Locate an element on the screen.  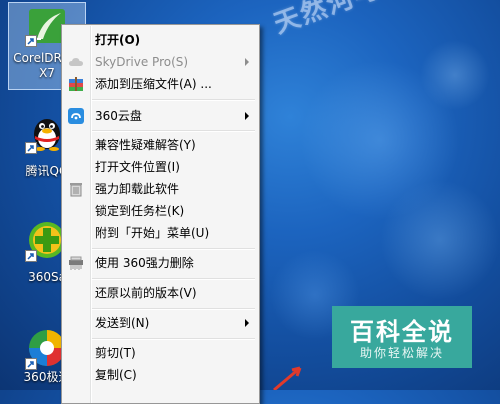
menu-item-open: 打开(O) is located at coordinates (160, 40).